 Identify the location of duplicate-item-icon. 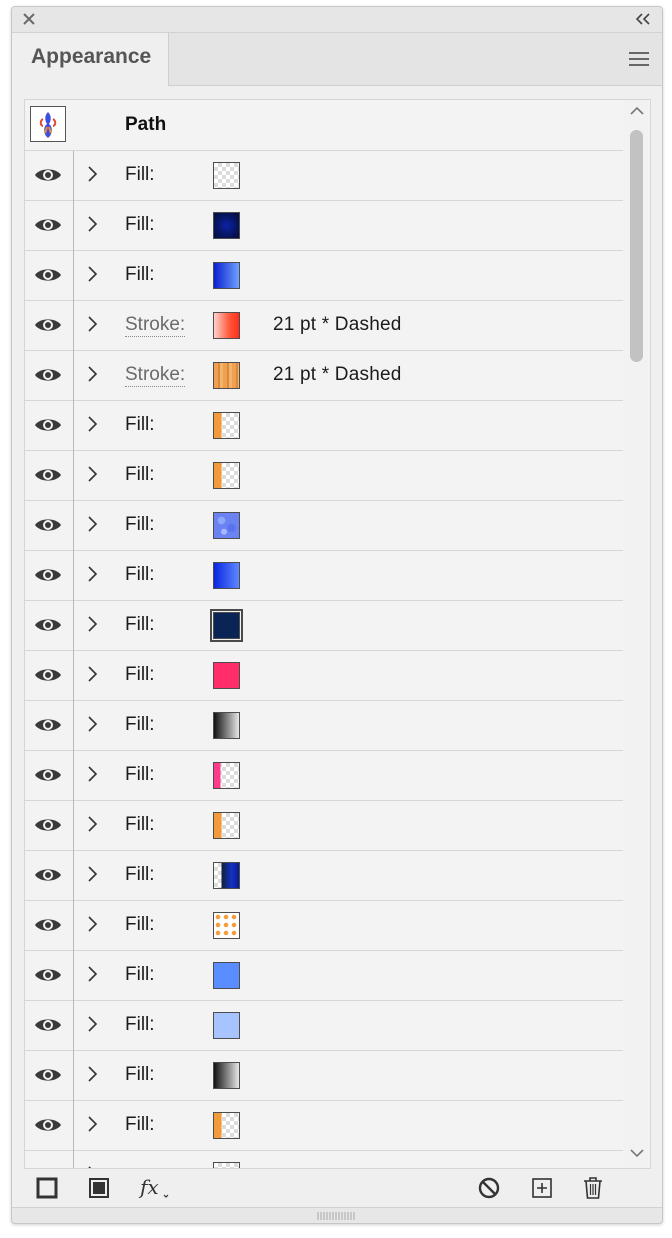
(542, 1188).